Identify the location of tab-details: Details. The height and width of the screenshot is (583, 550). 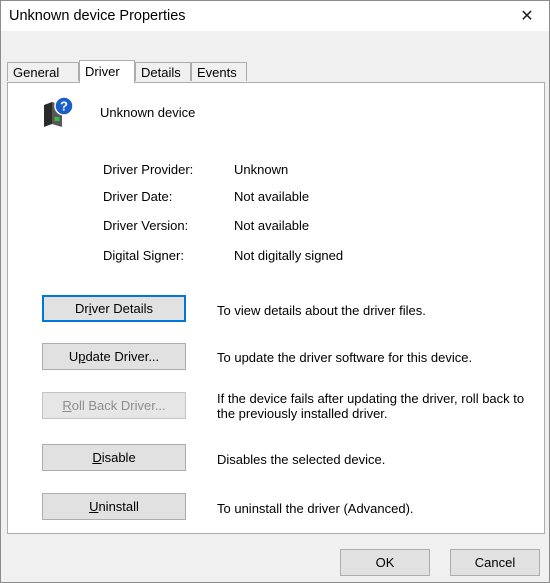
(163, 71).